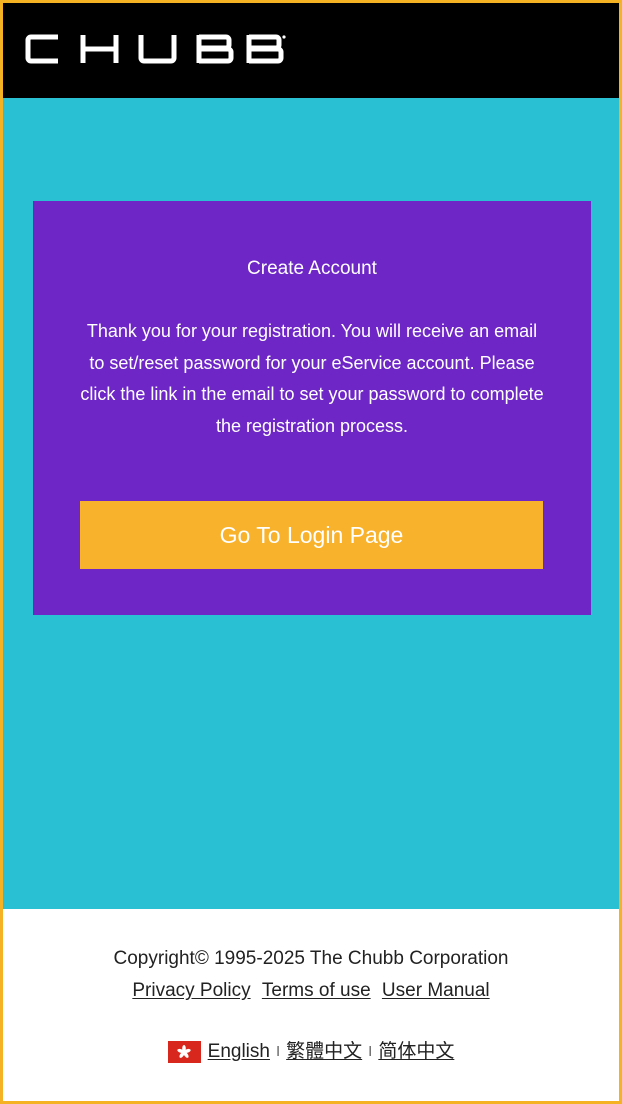  What do you see at coordinates (191, 990) in the screenshot?
I see `privacy-policy-link: Privacy Policy` at bounding box center [191, 990].